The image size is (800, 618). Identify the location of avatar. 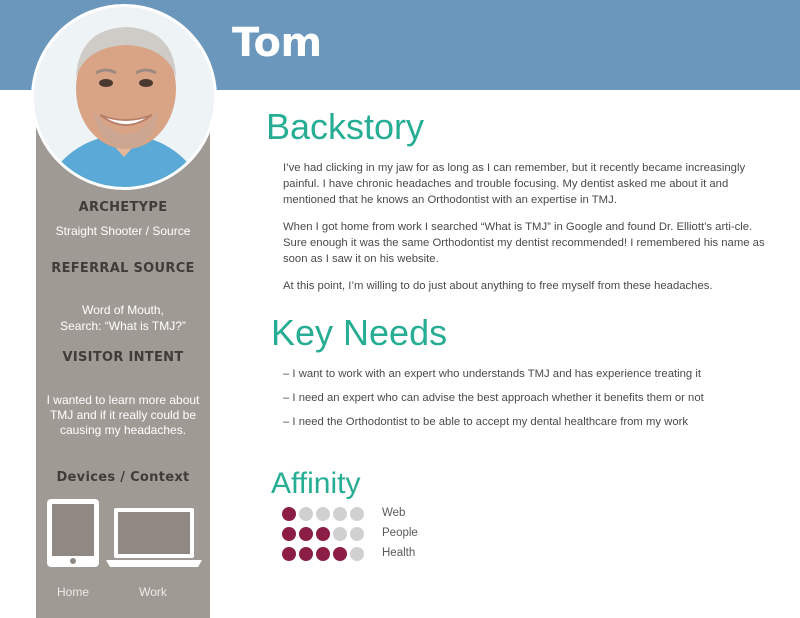
(124, 97).